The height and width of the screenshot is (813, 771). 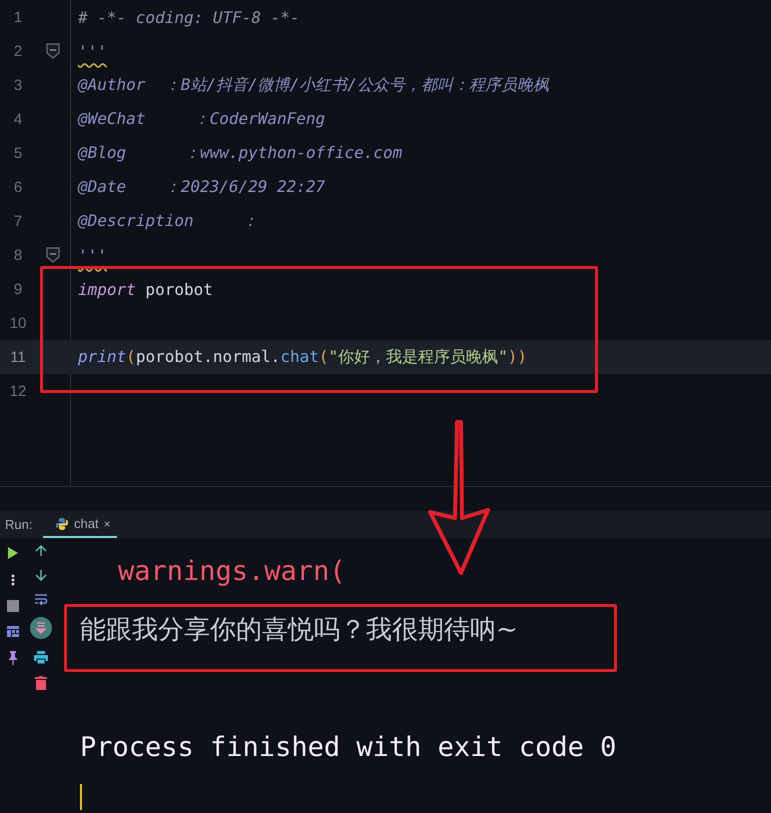 I want to click on close-icon: ×, so click(x=107, y=523).